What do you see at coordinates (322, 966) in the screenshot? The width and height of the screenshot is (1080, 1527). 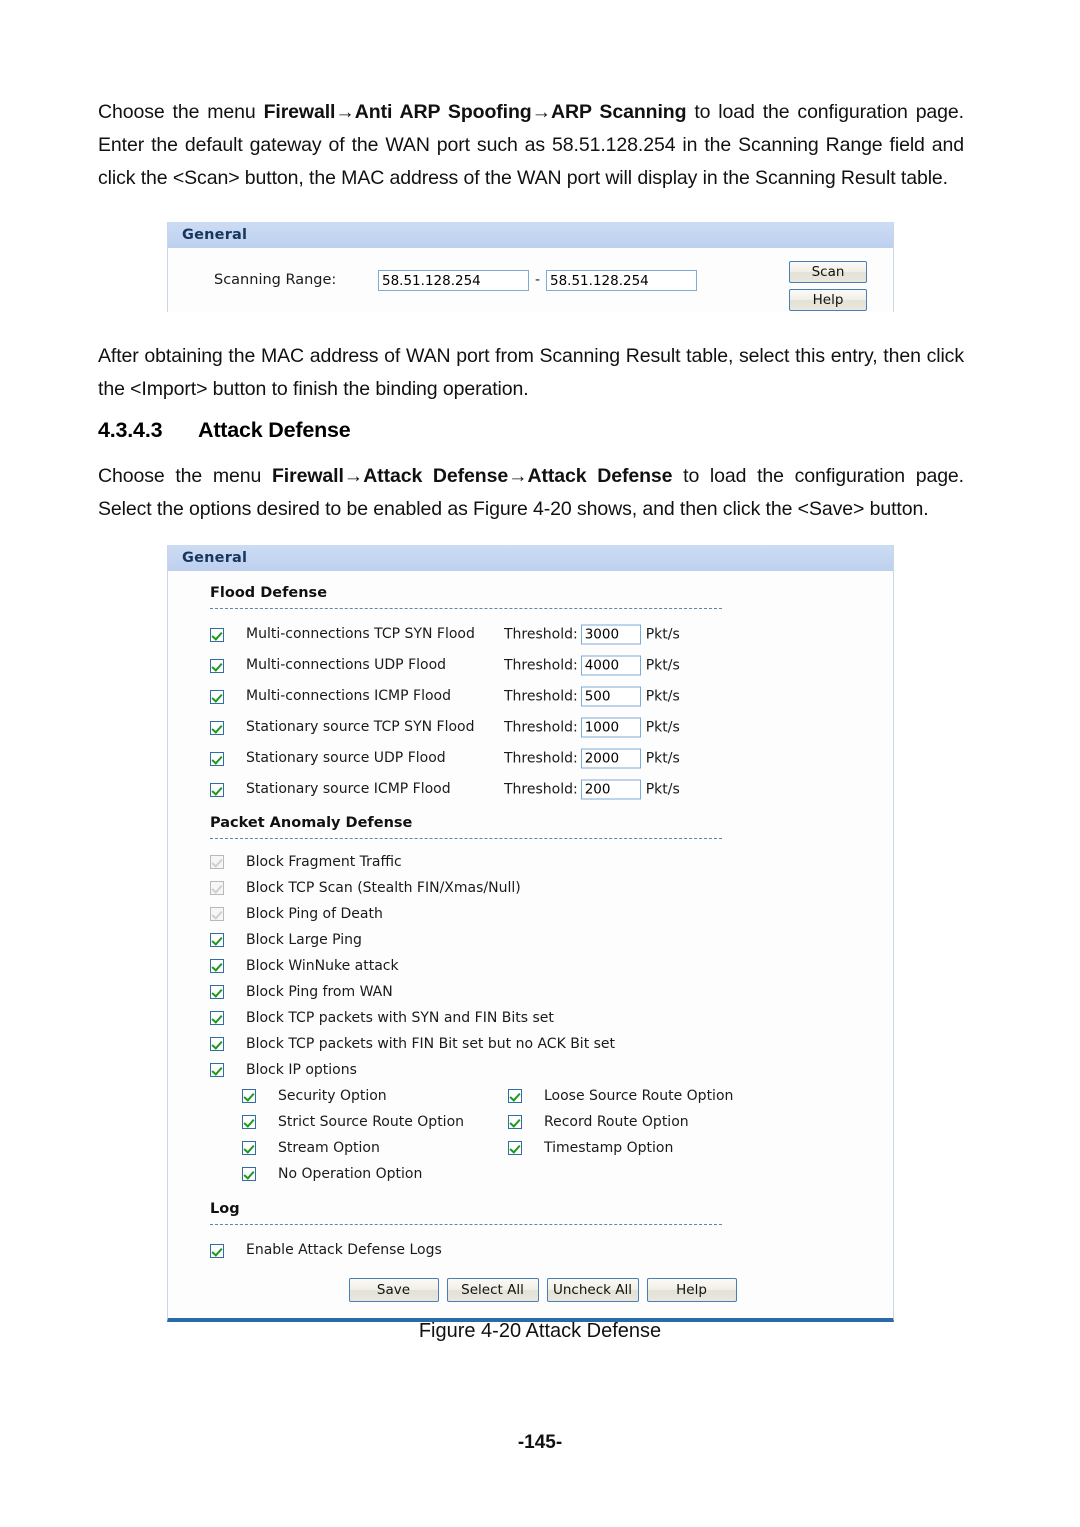 I see `checkbox-label: Block WinNuke attack` at bounding box center [322, 966].